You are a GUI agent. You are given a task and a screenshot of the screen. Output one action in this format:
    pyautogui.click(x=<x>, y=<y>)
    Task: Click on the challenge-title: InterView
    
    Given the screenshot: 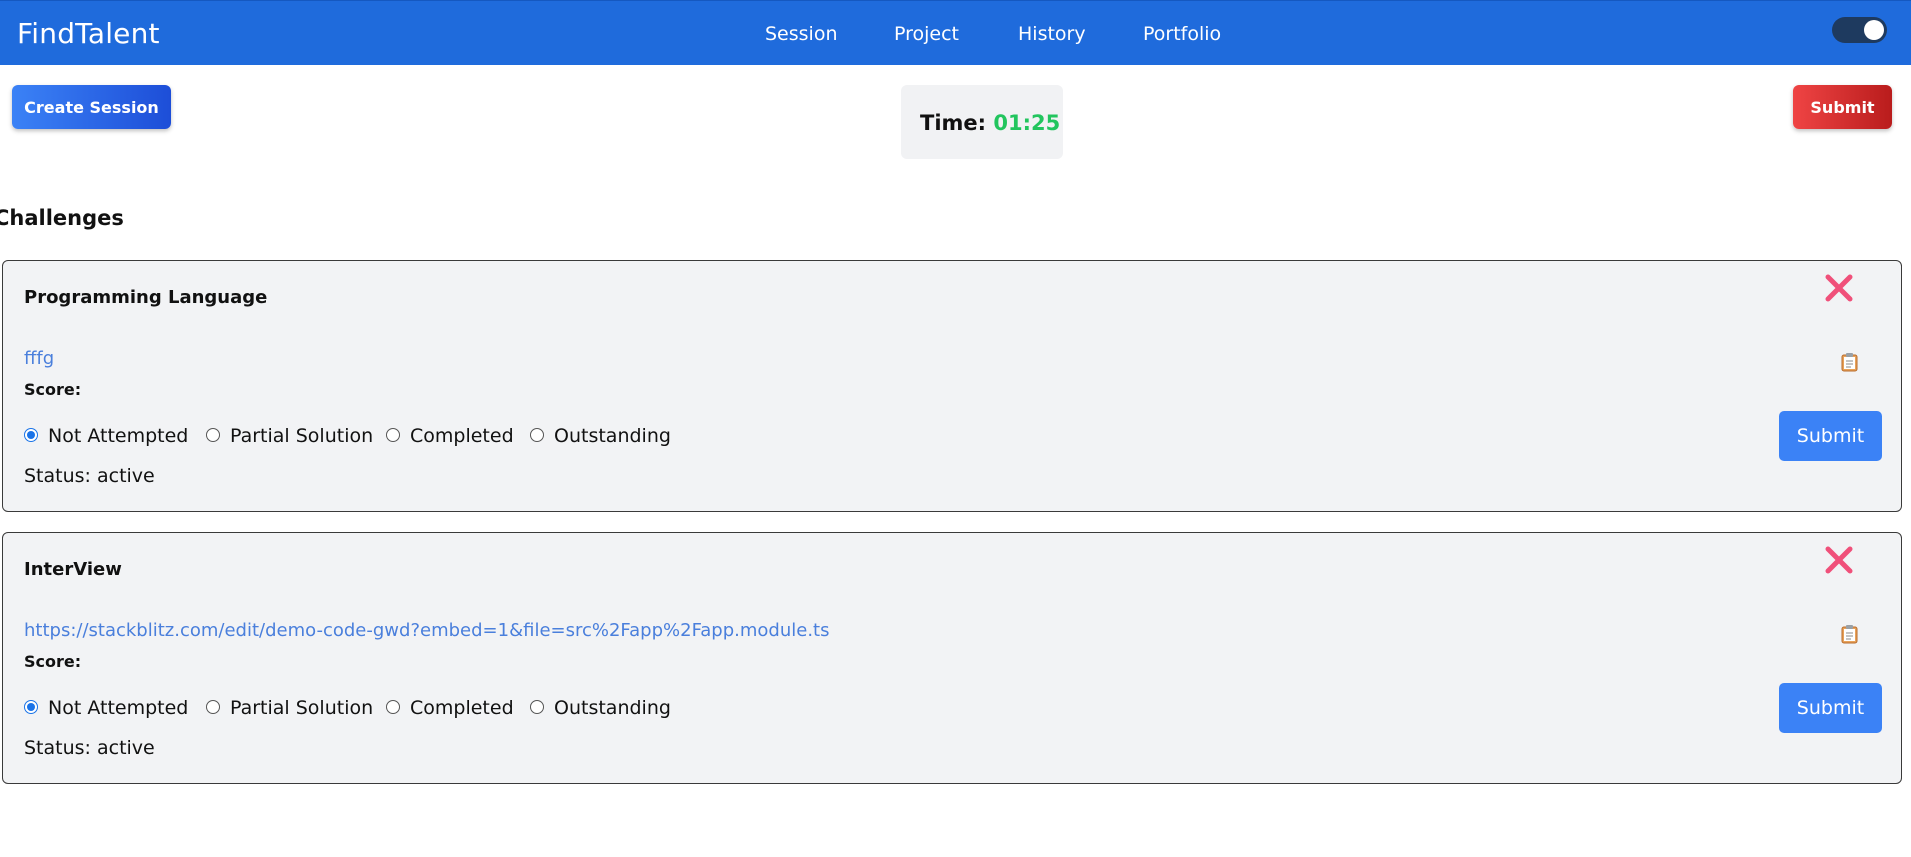 What is the action you would take?
    pyautogui.click(x=73, y=569)
    